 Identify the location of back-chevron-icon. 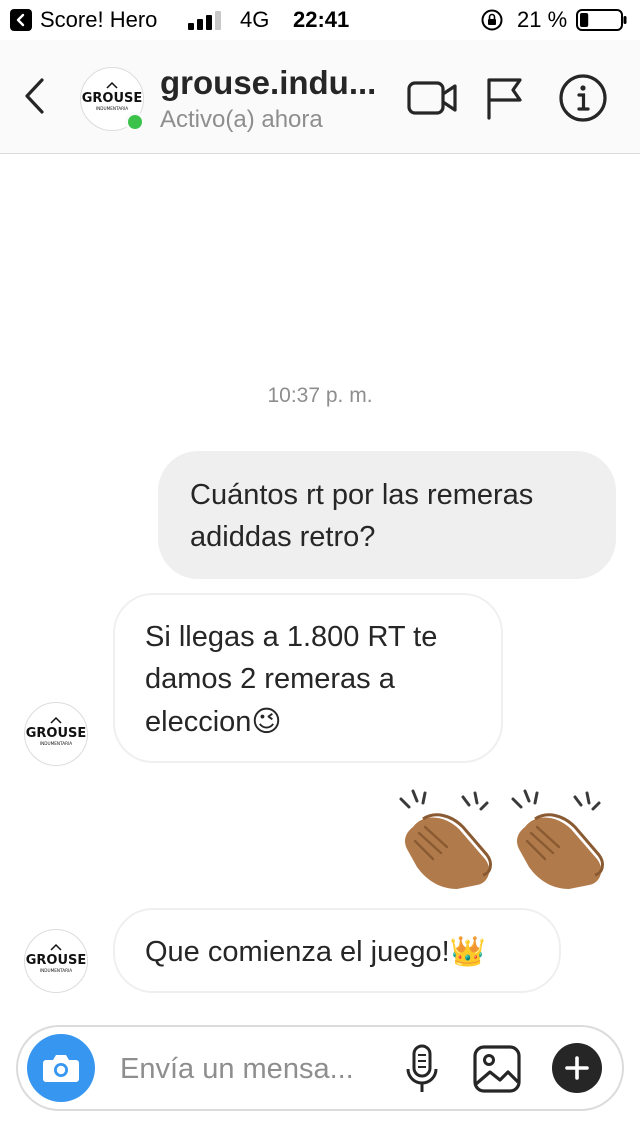
(35, 96).